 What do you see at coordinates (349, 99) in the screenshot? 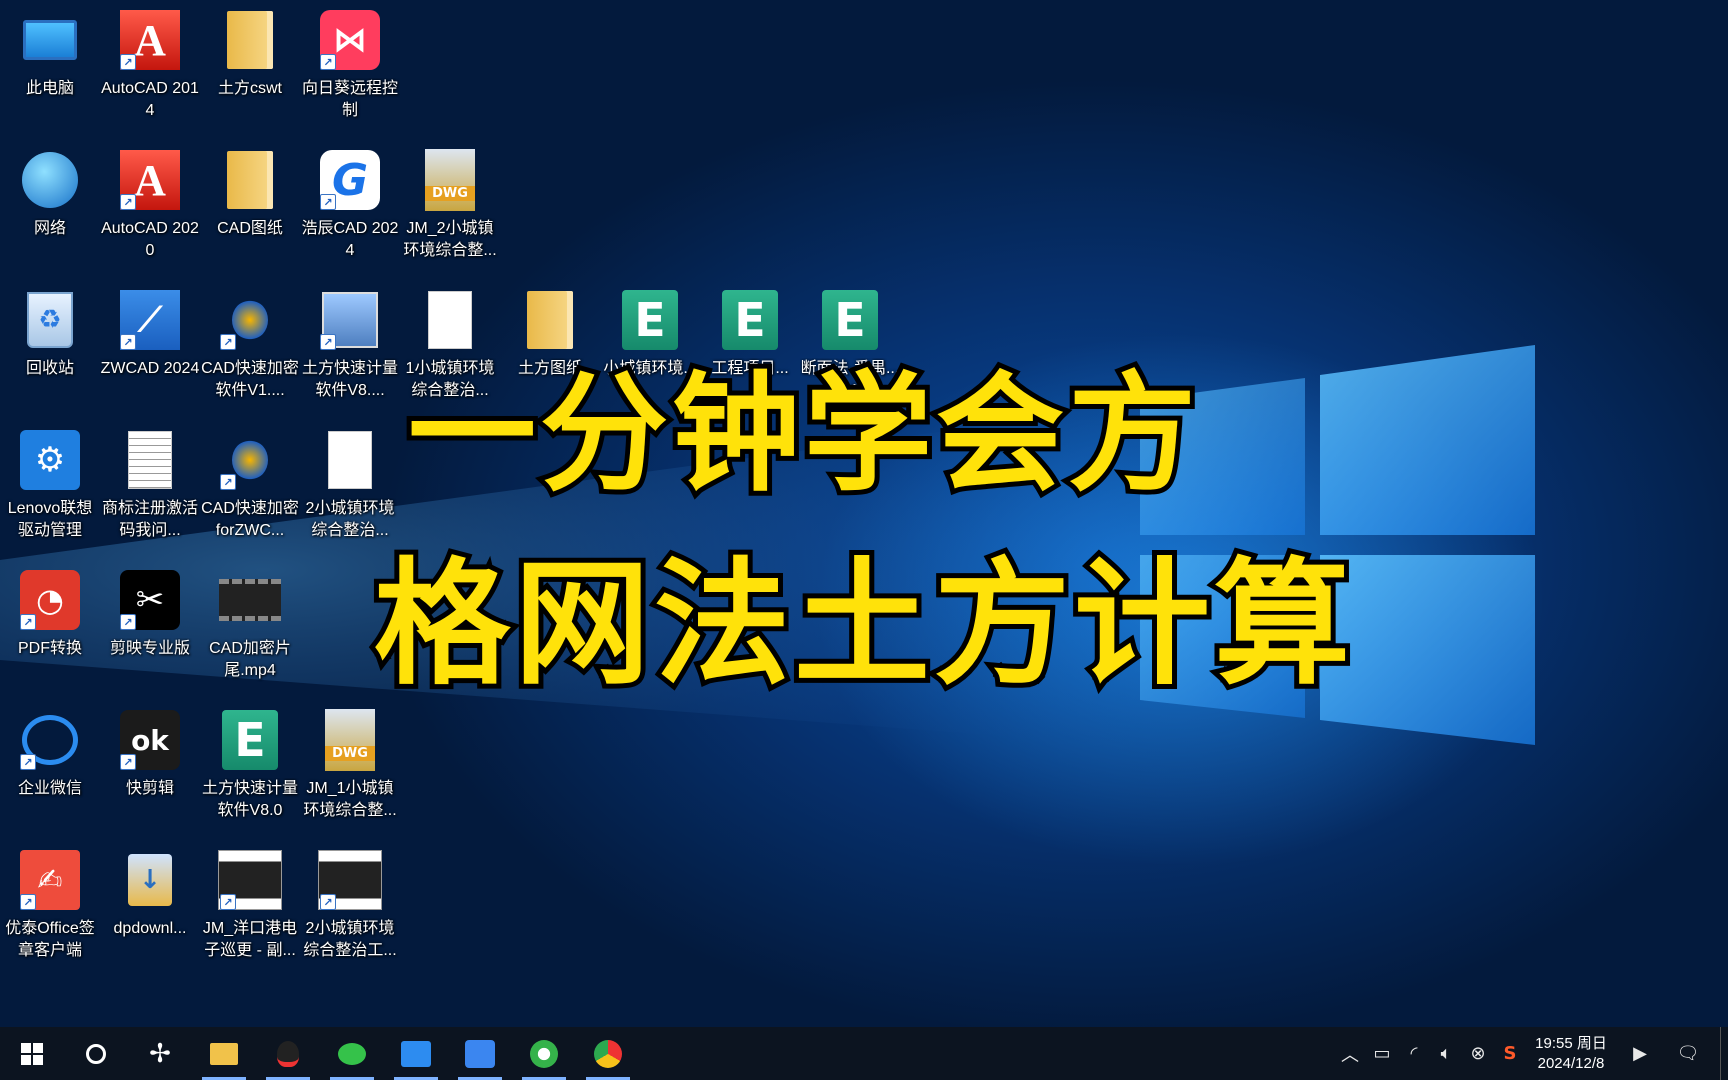
I see `desktop-icon-label: 向日葵远程控制` at bounding box center [349, 99].